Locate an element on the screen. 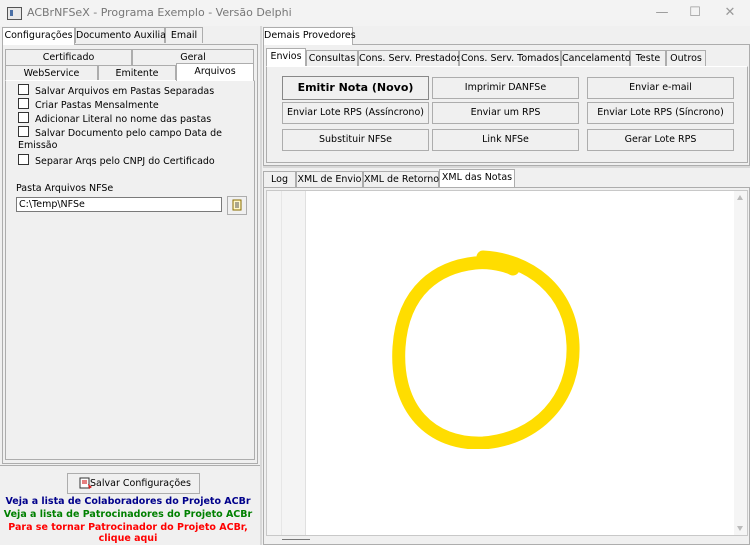 The height and width of the screenshot is (545, 750). tab-xml-envio: XML de Envio is located at coordinates (329, 179).